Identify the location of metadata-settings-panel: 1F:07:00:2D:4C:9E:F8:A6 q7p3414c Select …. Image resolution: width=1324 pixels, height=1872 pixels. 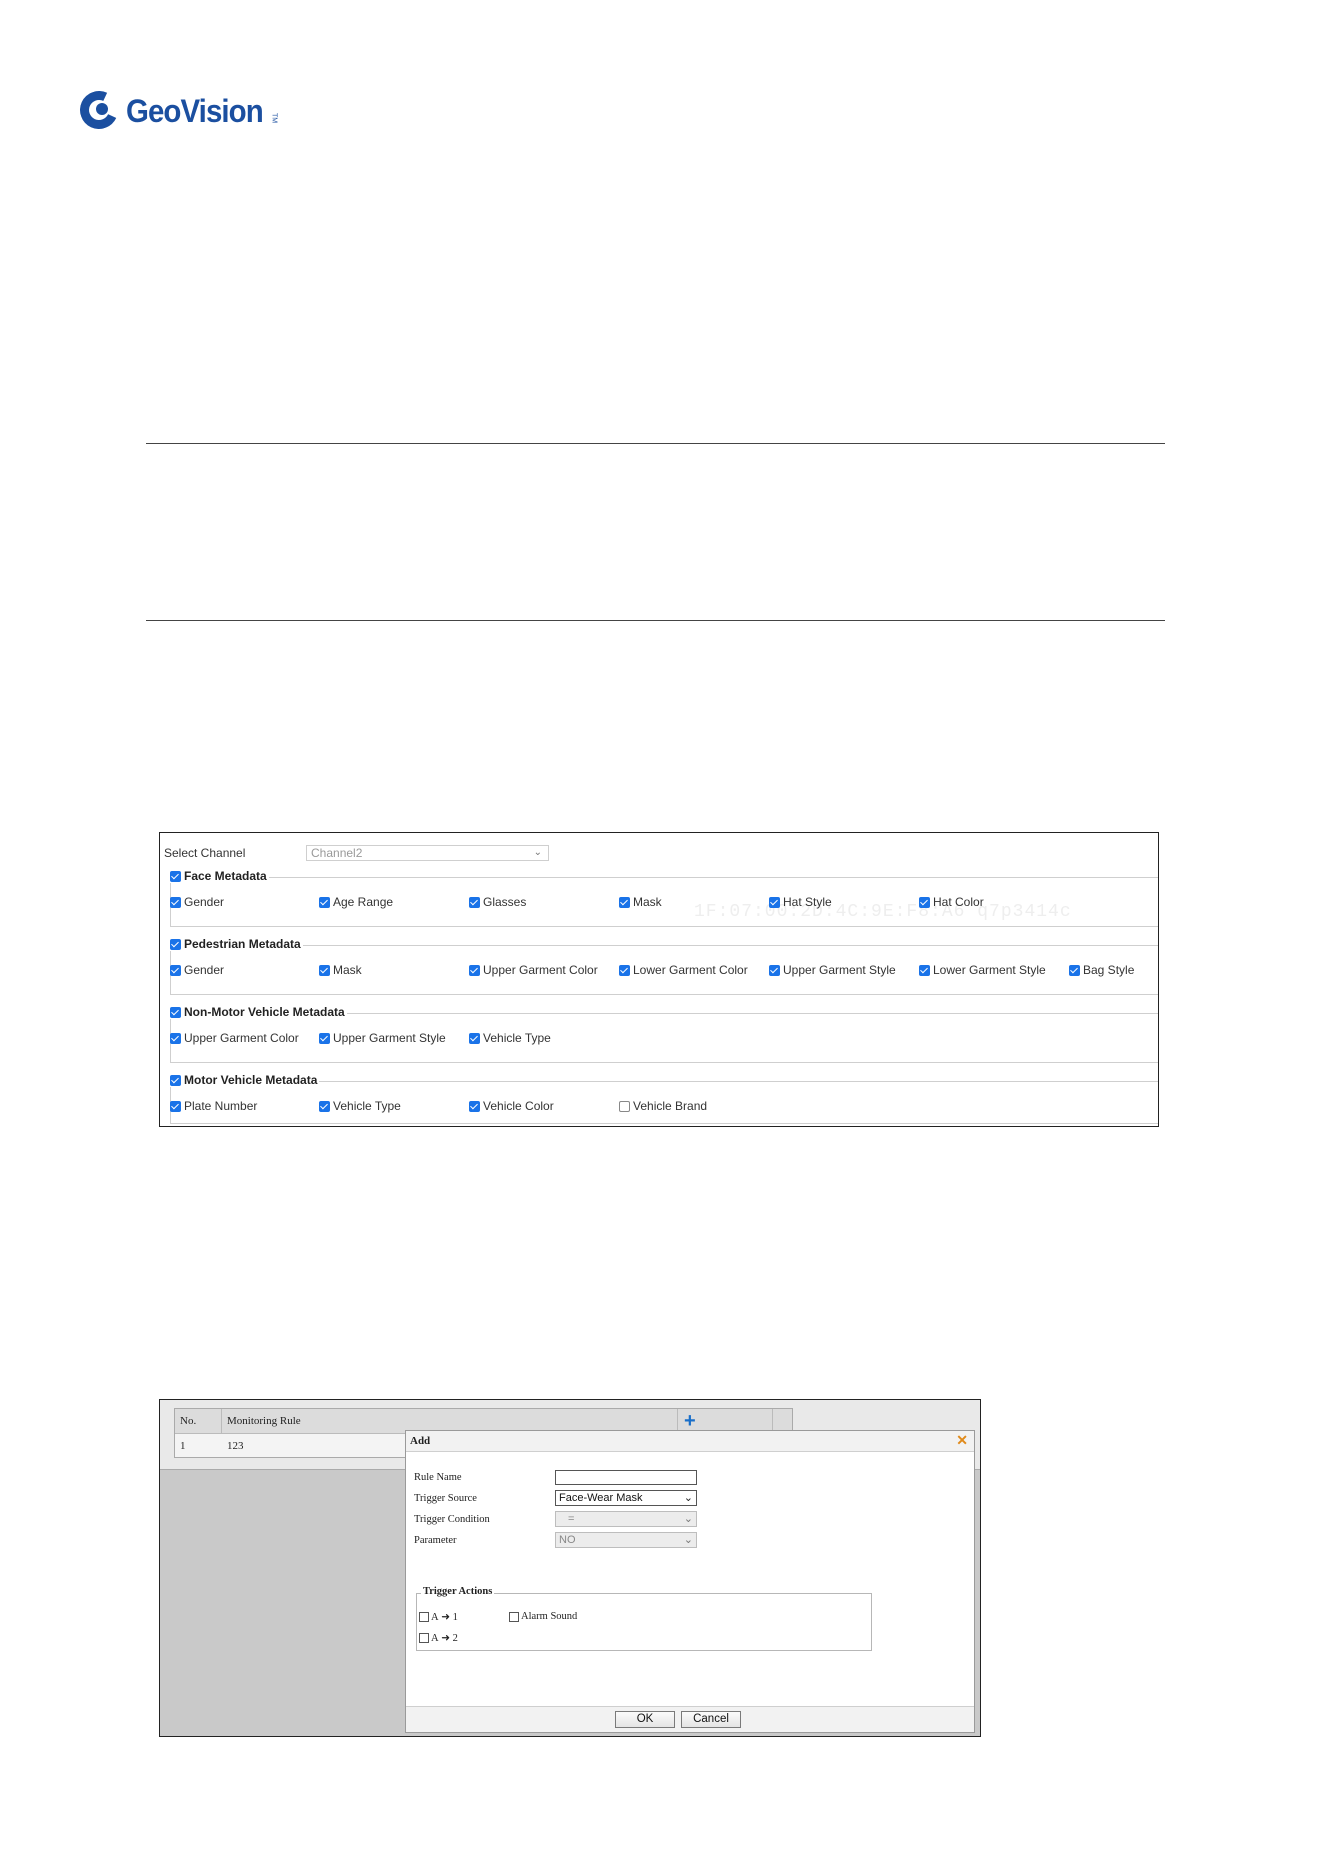
(659, 979).